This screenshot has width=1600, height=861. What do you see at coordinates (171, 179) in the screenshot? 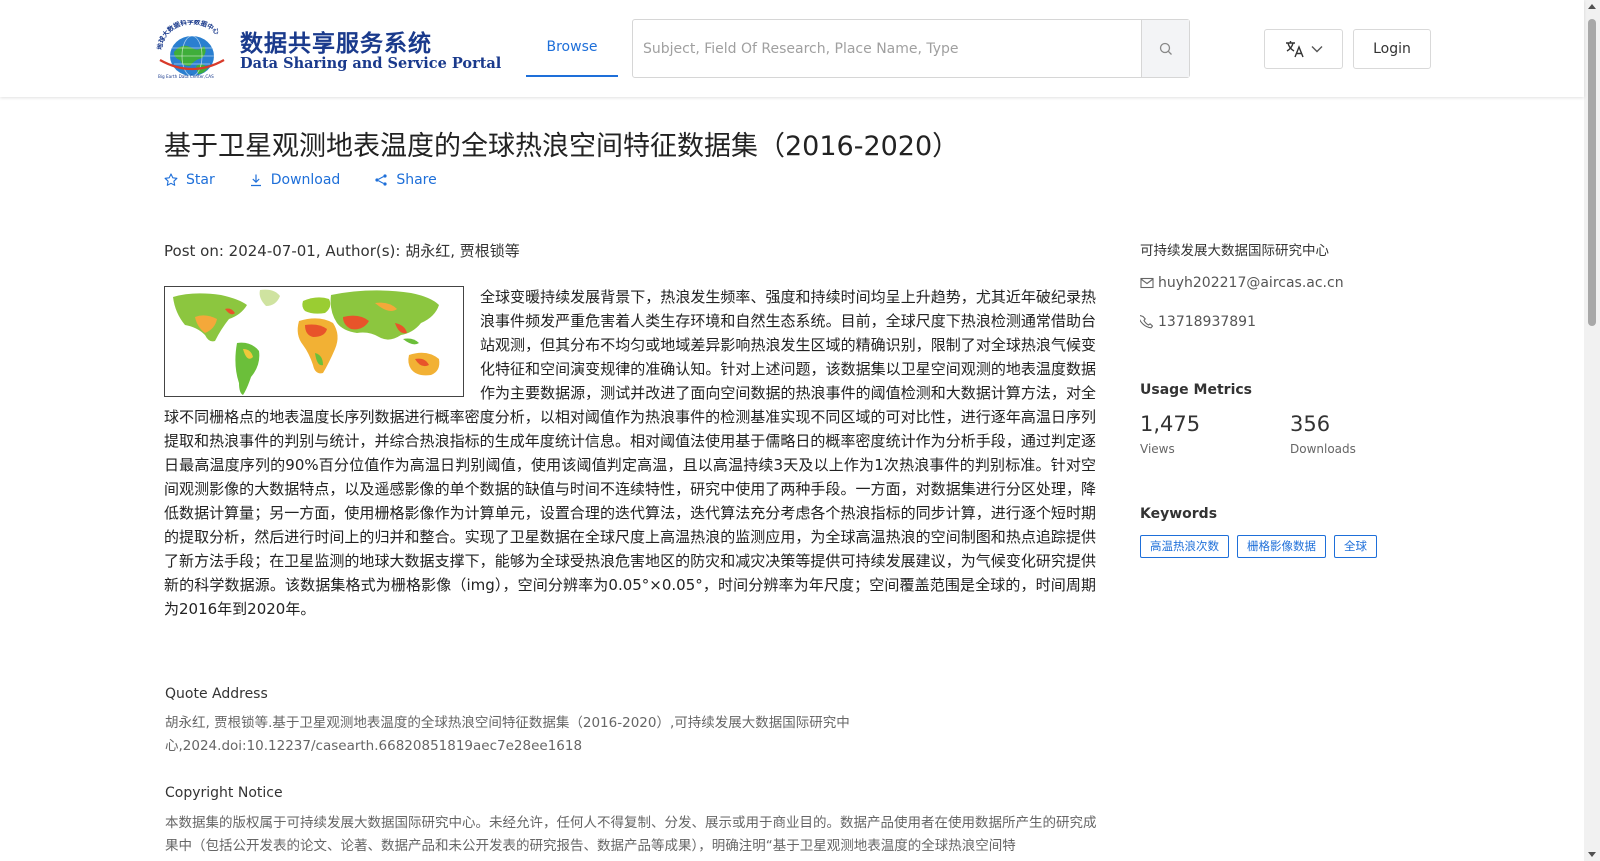
I see `star-icon` at bounding box center [171, 179].